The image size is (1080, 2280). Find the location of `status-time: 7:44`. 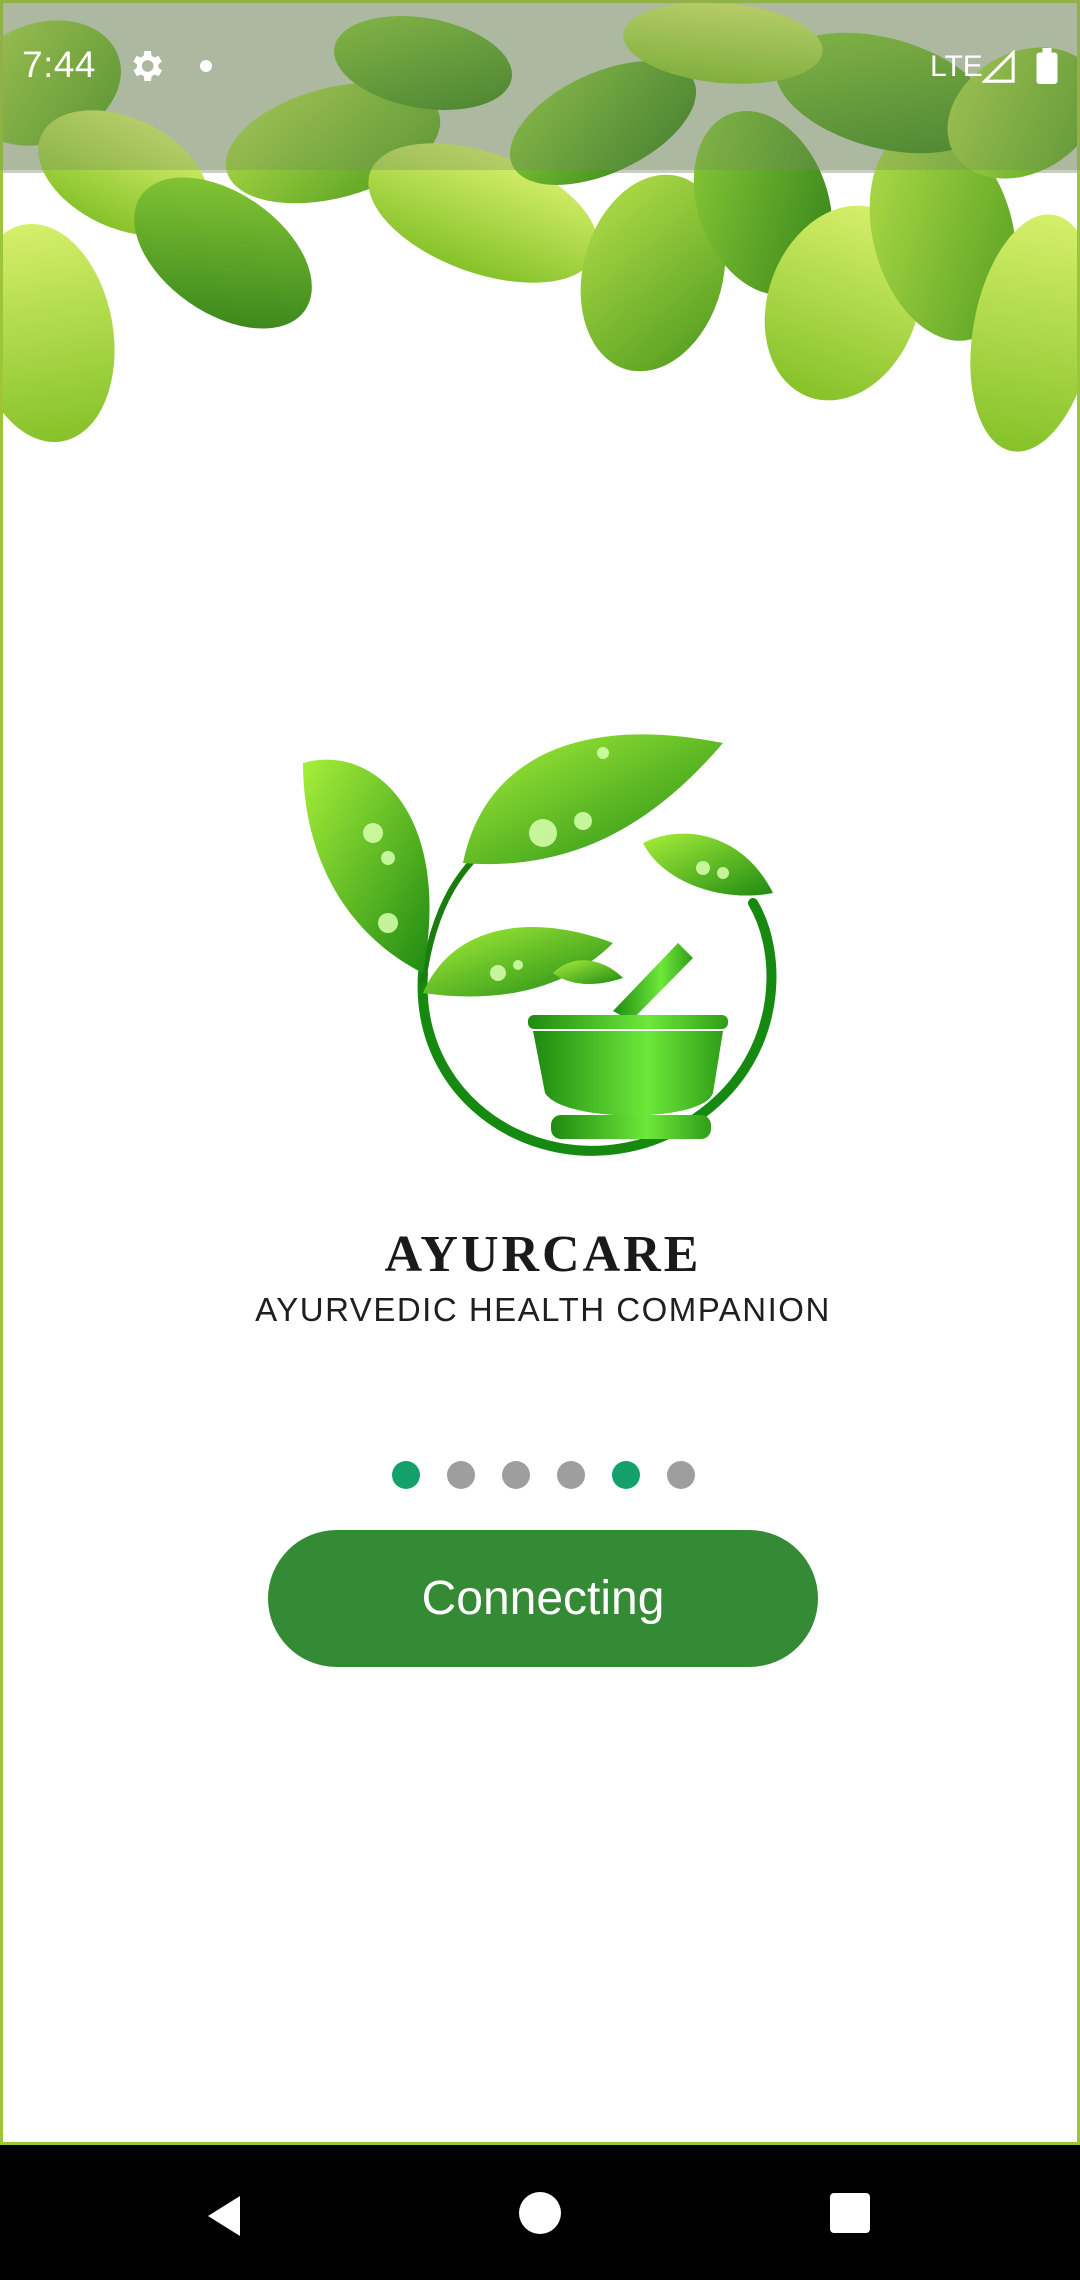

status-time: 7:44 is located at coordinates (59, 64).